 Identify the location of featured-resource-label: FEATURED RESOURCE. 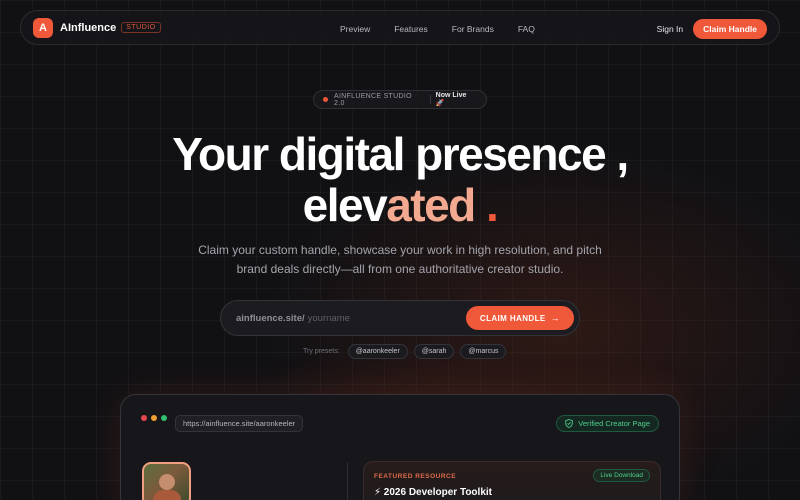
(415, 476).